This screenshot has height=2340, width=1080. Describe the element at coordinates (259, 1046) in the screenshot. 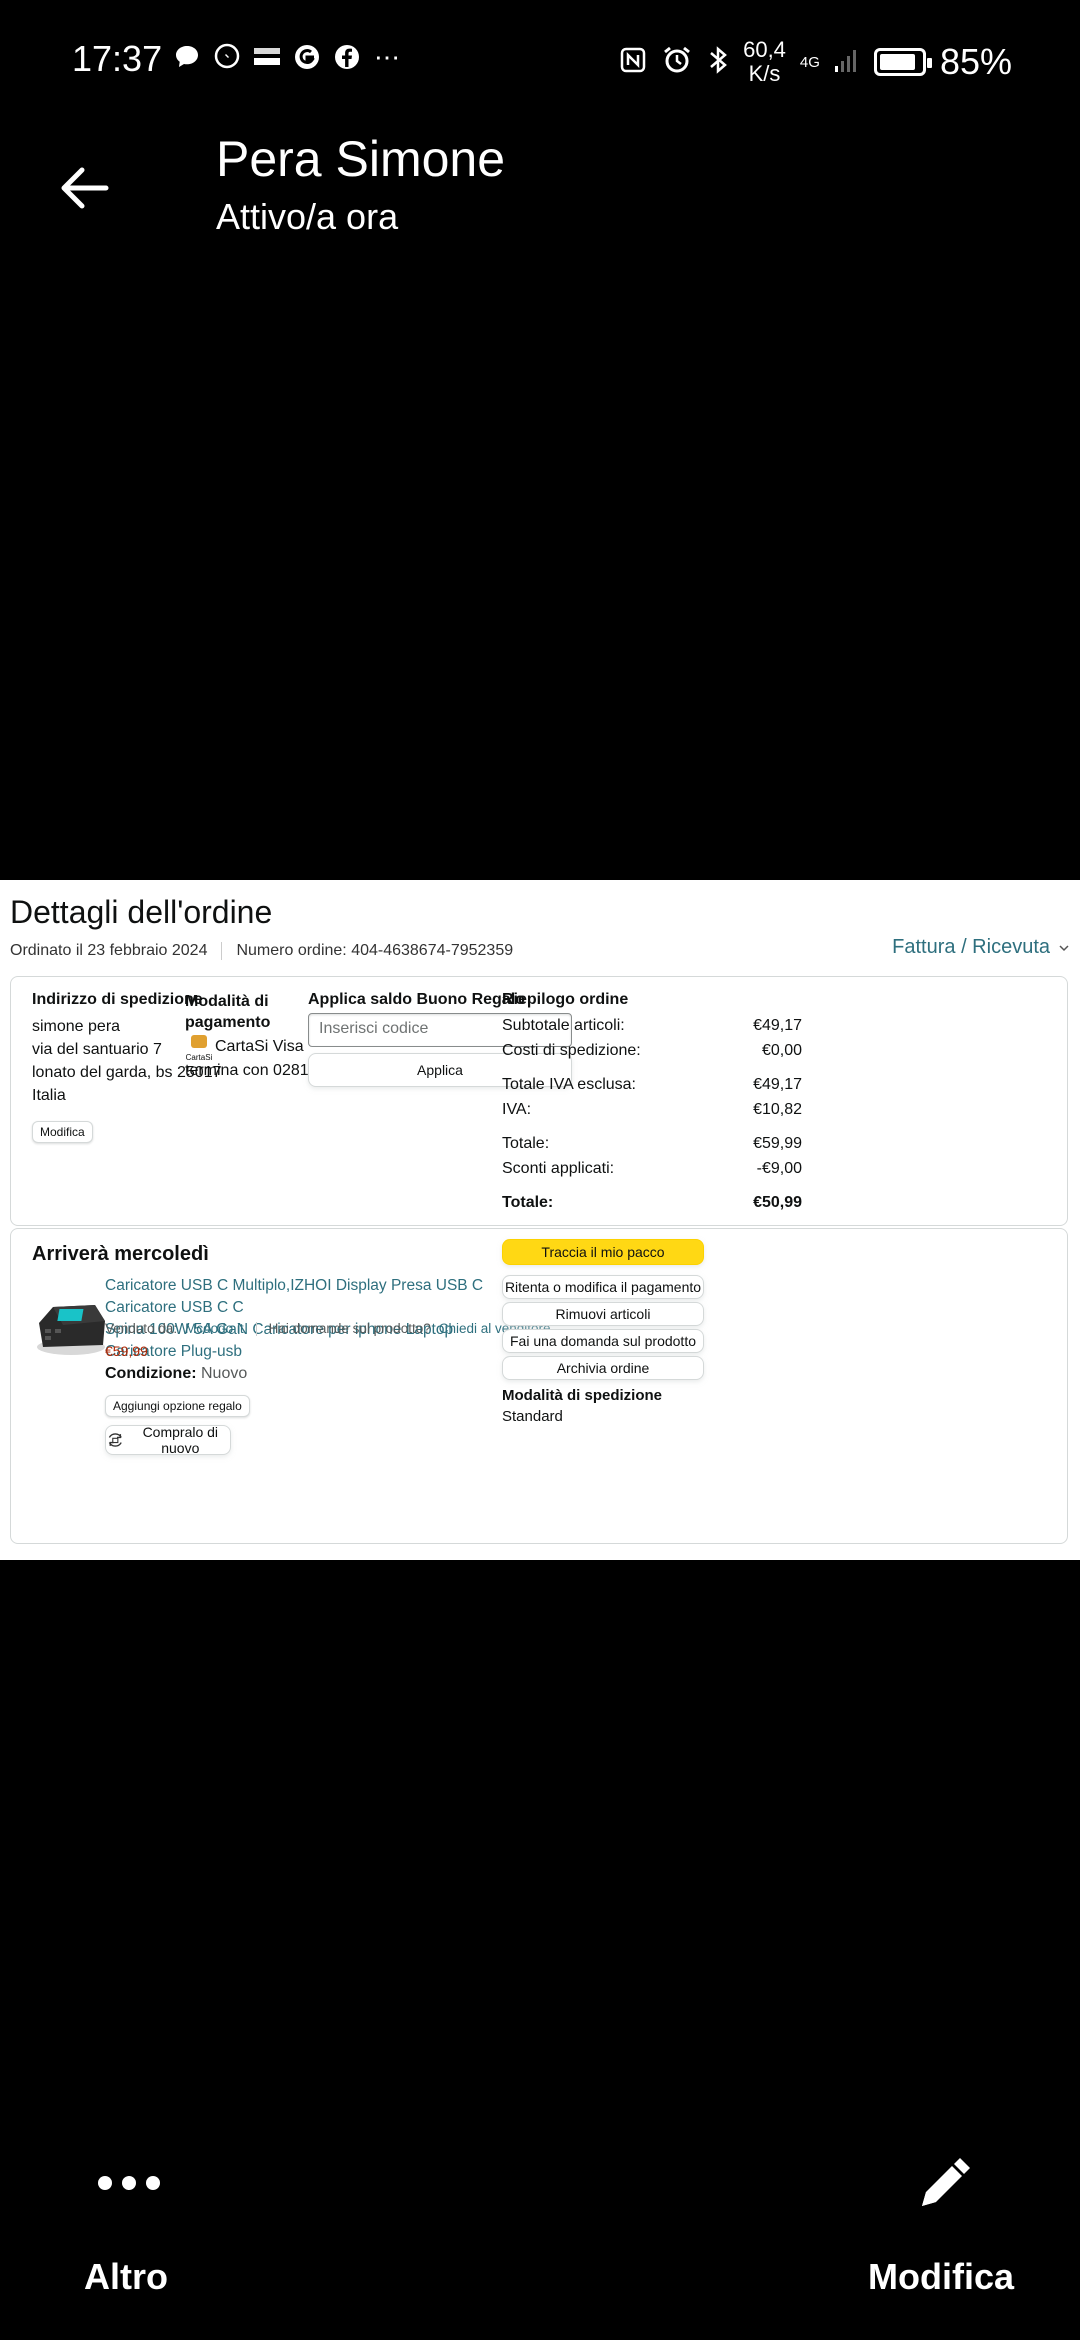

I see `card-name: CartaSi Visa` at that location.